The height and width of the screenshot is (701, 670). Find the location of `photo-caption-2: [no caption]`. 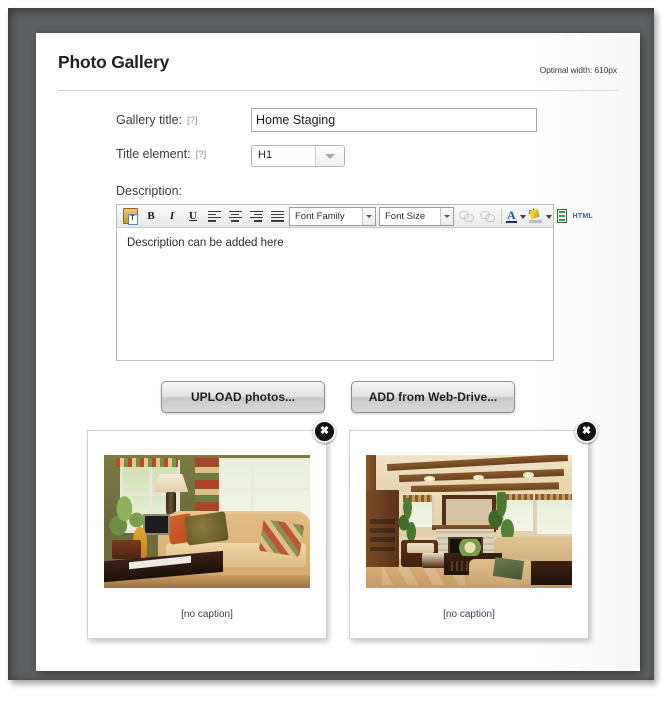

photo-caption-2: [no caption] is located at coordinates (469, 614).